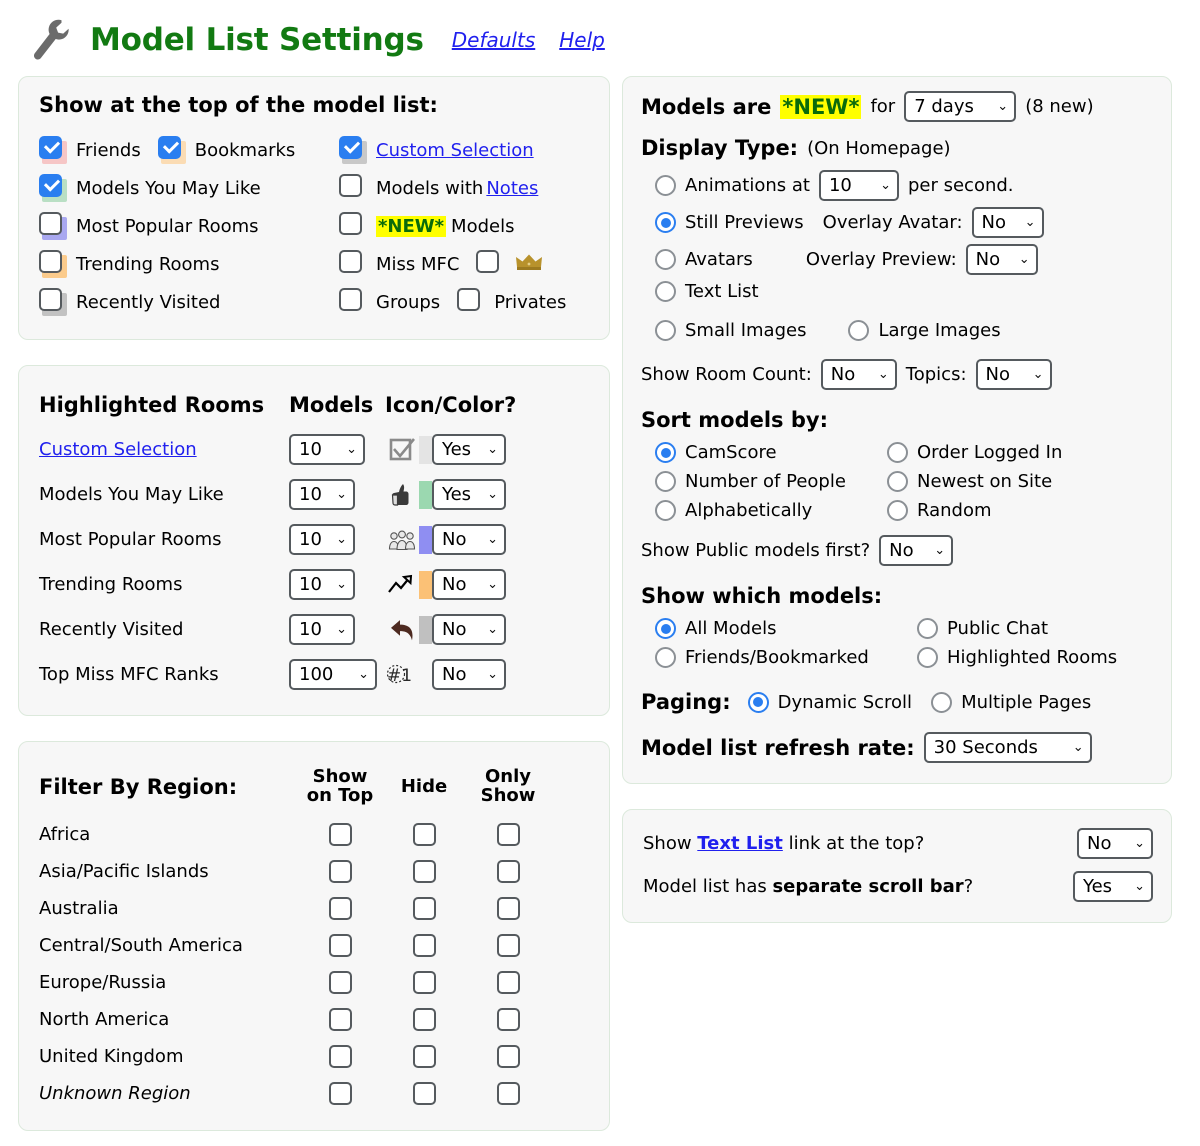 This screenshot has width=1200, height=1146. What do you see at coordinates (731, 628) in the screenshot?
I see `label-all-models: All Models` at bounding box center [731, 628].